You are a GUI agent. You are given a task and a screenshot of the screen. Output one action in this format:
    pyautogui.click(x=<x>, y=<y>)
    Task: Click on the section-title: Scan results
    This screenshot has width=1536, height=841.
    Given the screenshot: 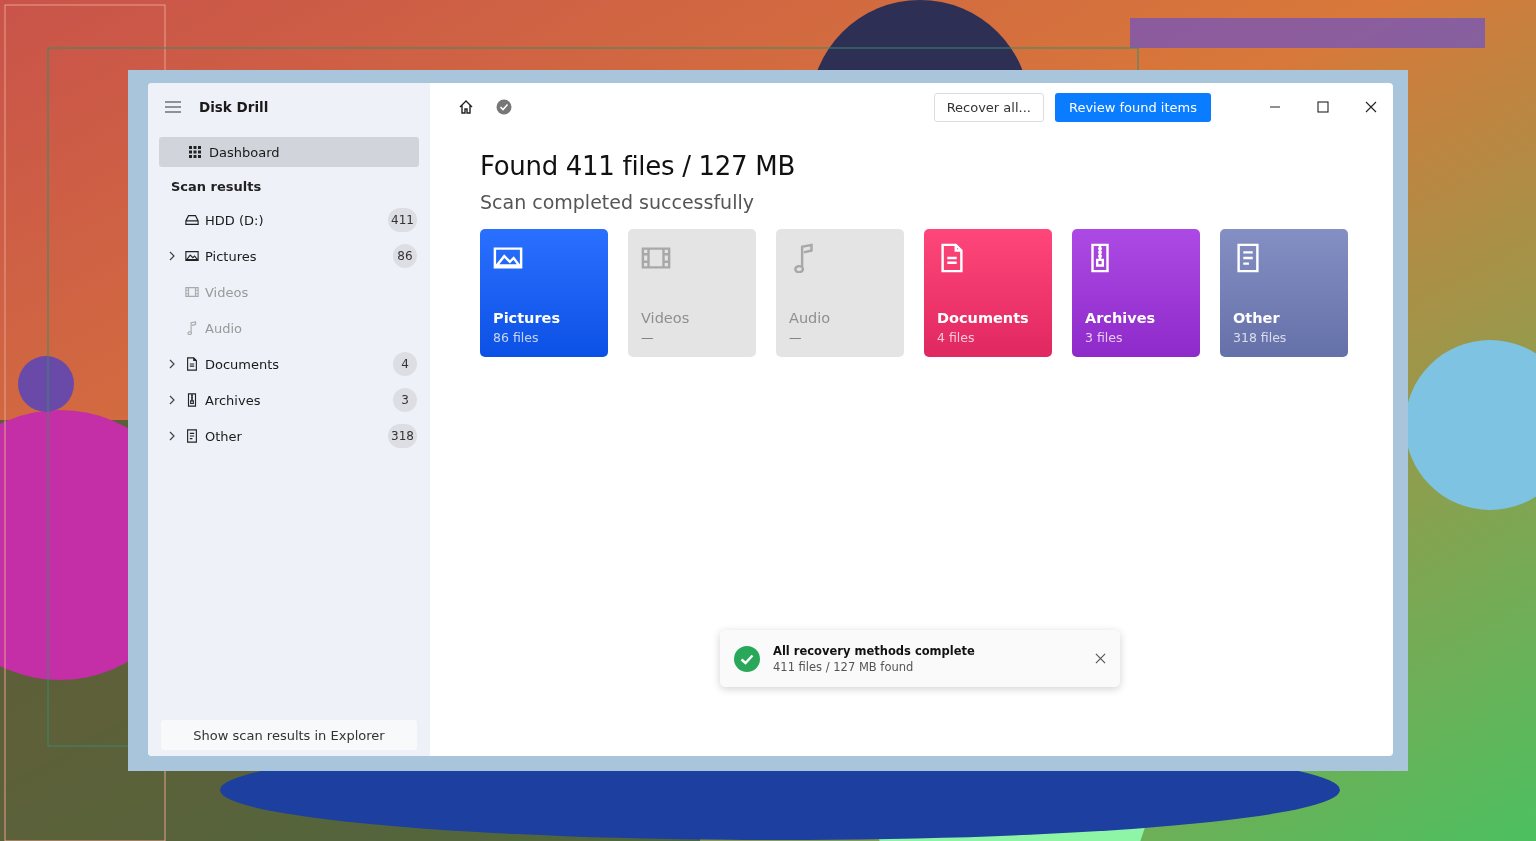 What is the action you would take?
    pyautogui.click(x=216, y=187)
    